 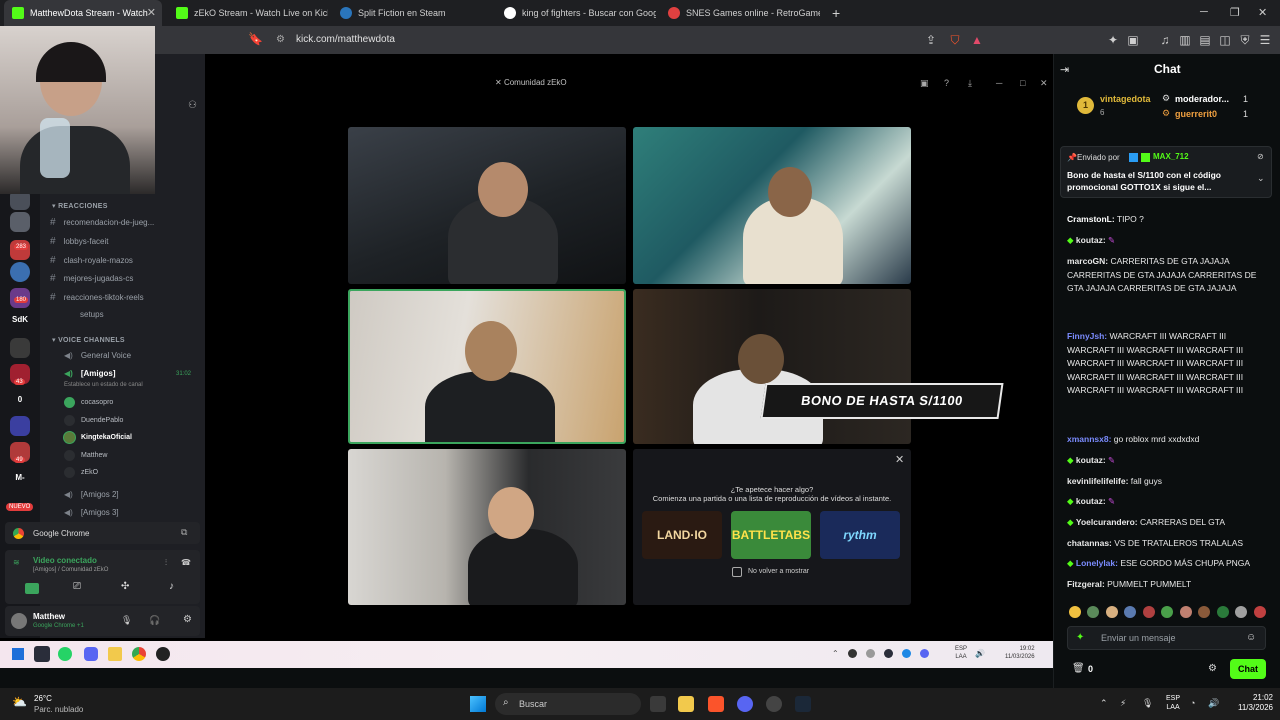 What do you see at coordinates (745, 704) in the screenshot?
I see `discord-icon` at bounding box center [745, 704].